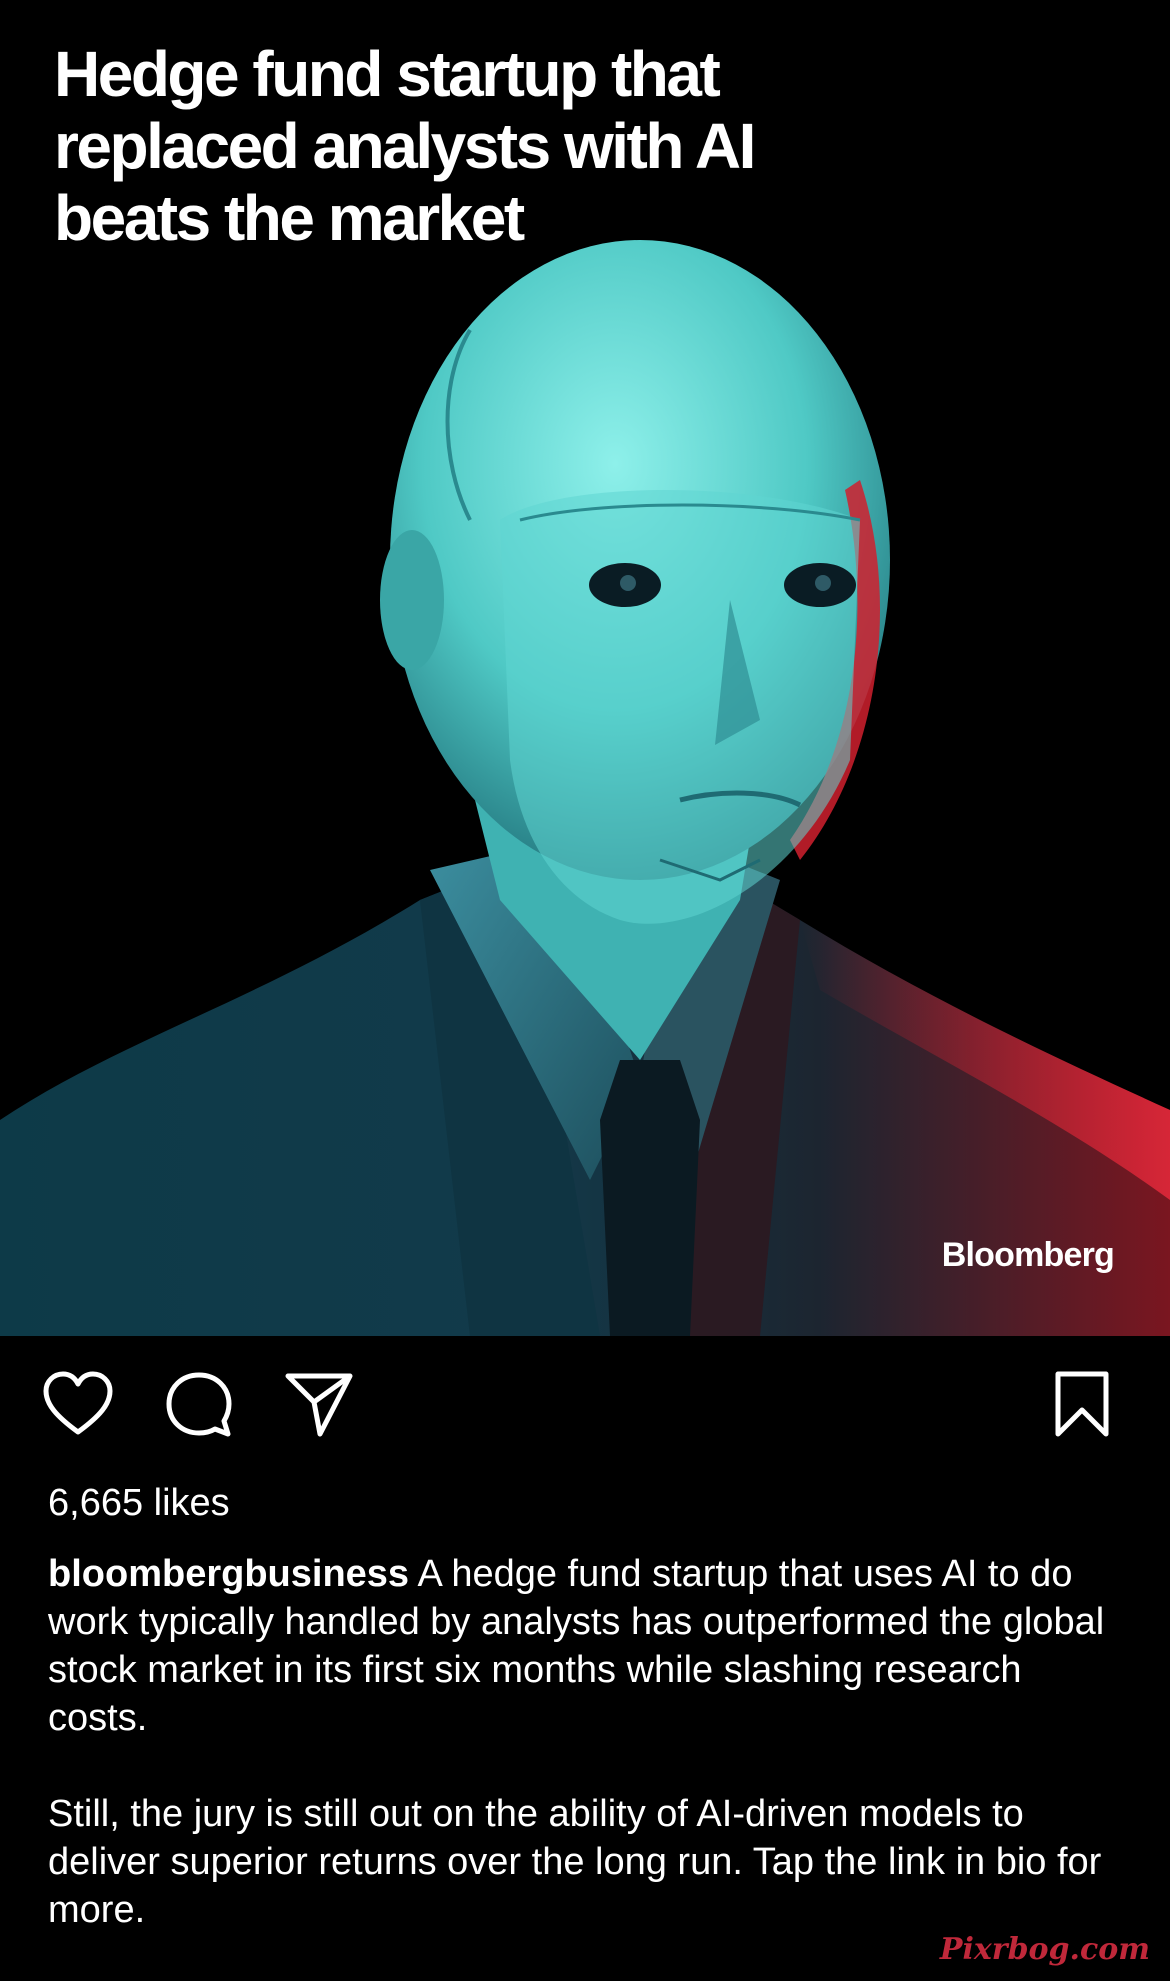 Image resolution: width=1170 pixels, height=1981 pixels. What do you see at coordinates (585, 1410) in the screenshot?
I see `post-action-bar` at bounding box center [585, 1410].